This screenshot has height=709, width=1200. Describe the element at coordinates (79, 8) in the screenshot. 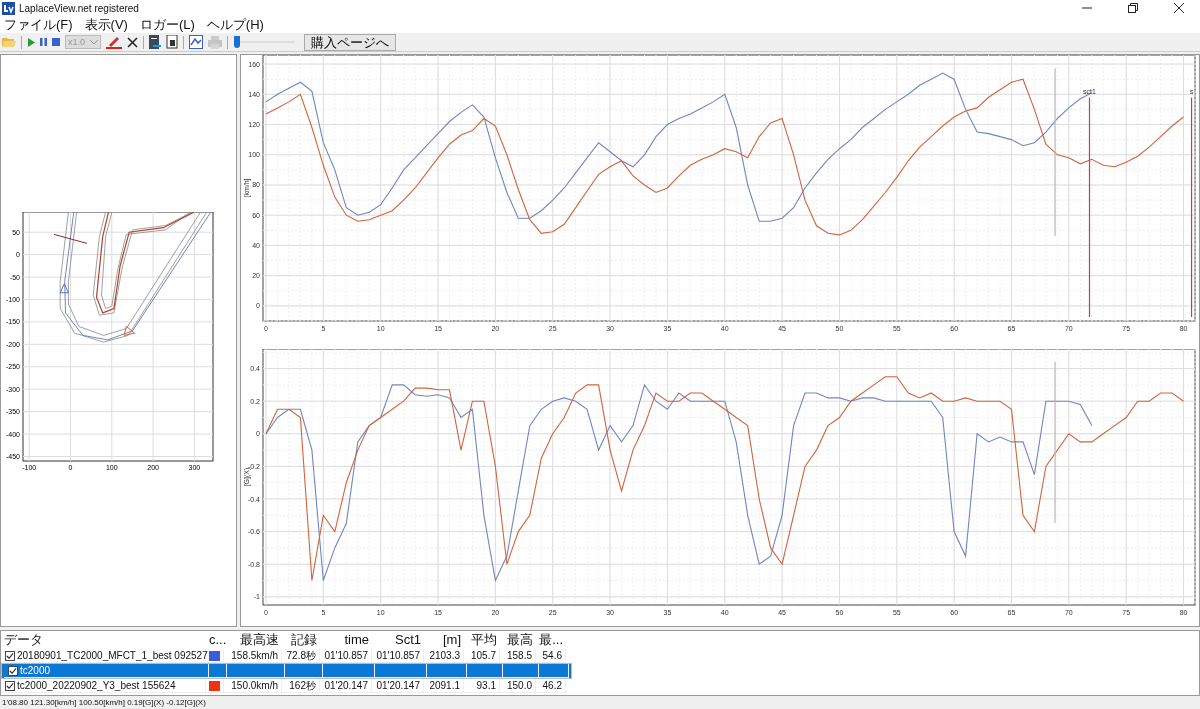

I see `window-title: LaplaceView.net registered` at that location.